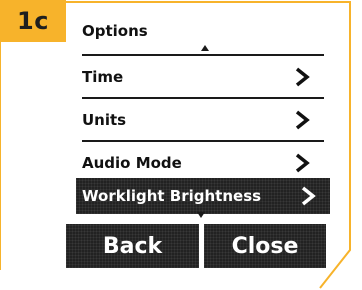 This screenshot has height=290, width=362. I want to click on menu-item-label: Worklight Brightness, so click(172, 196).